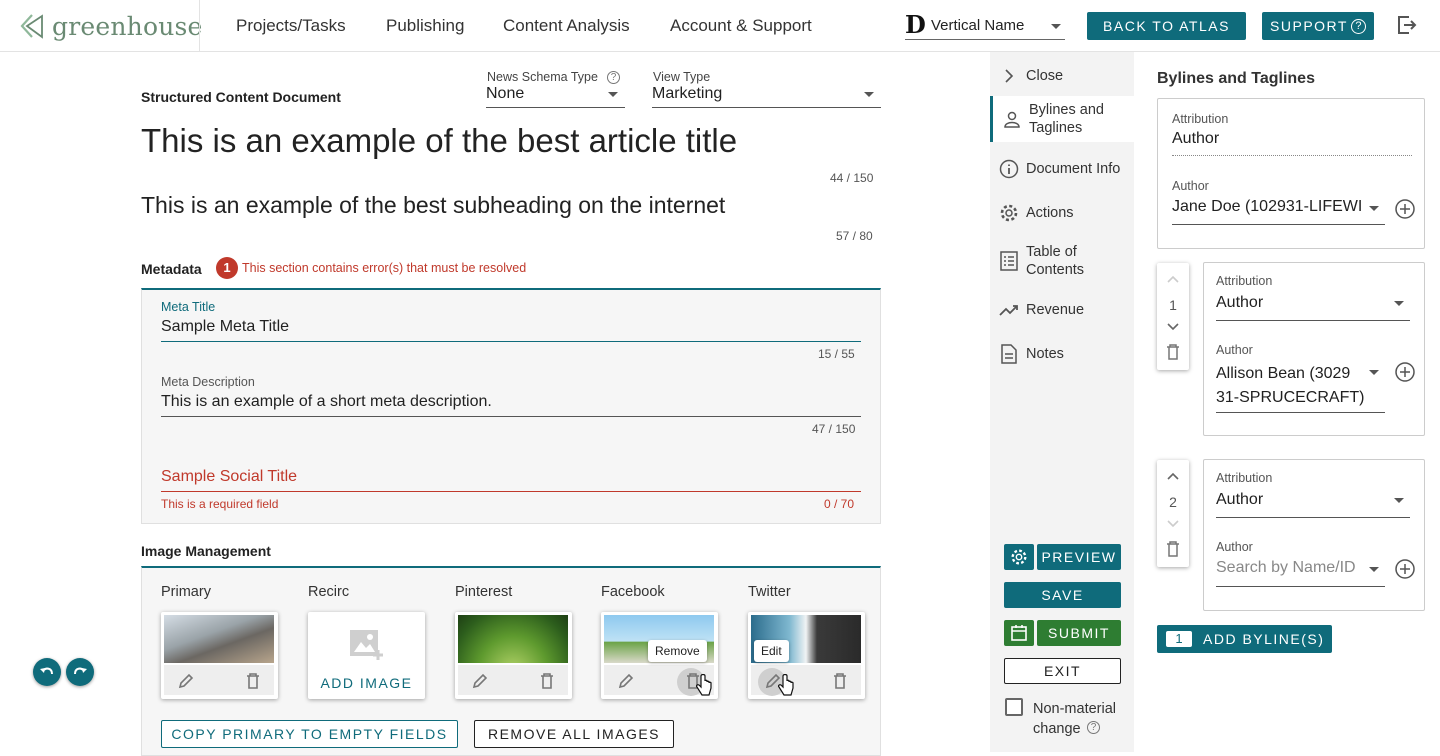  Describe the element at coordinates (1244, 639) in the screenshot. I see `add-bylines-button: 1 ADD BYLINE(S)` at that location.